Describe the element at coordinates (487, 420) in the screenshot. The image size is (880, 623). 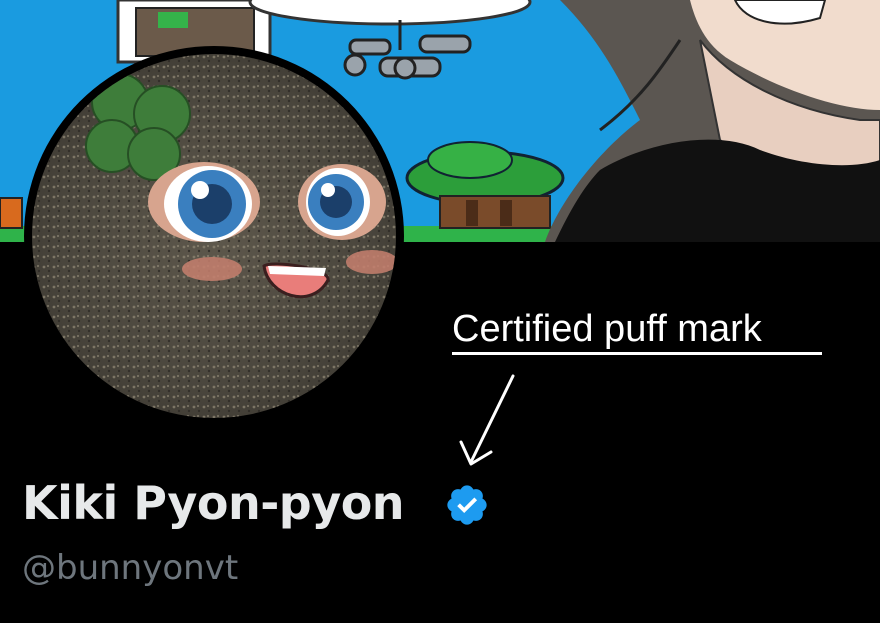
I see `arrow-down-left-icon` at that location.